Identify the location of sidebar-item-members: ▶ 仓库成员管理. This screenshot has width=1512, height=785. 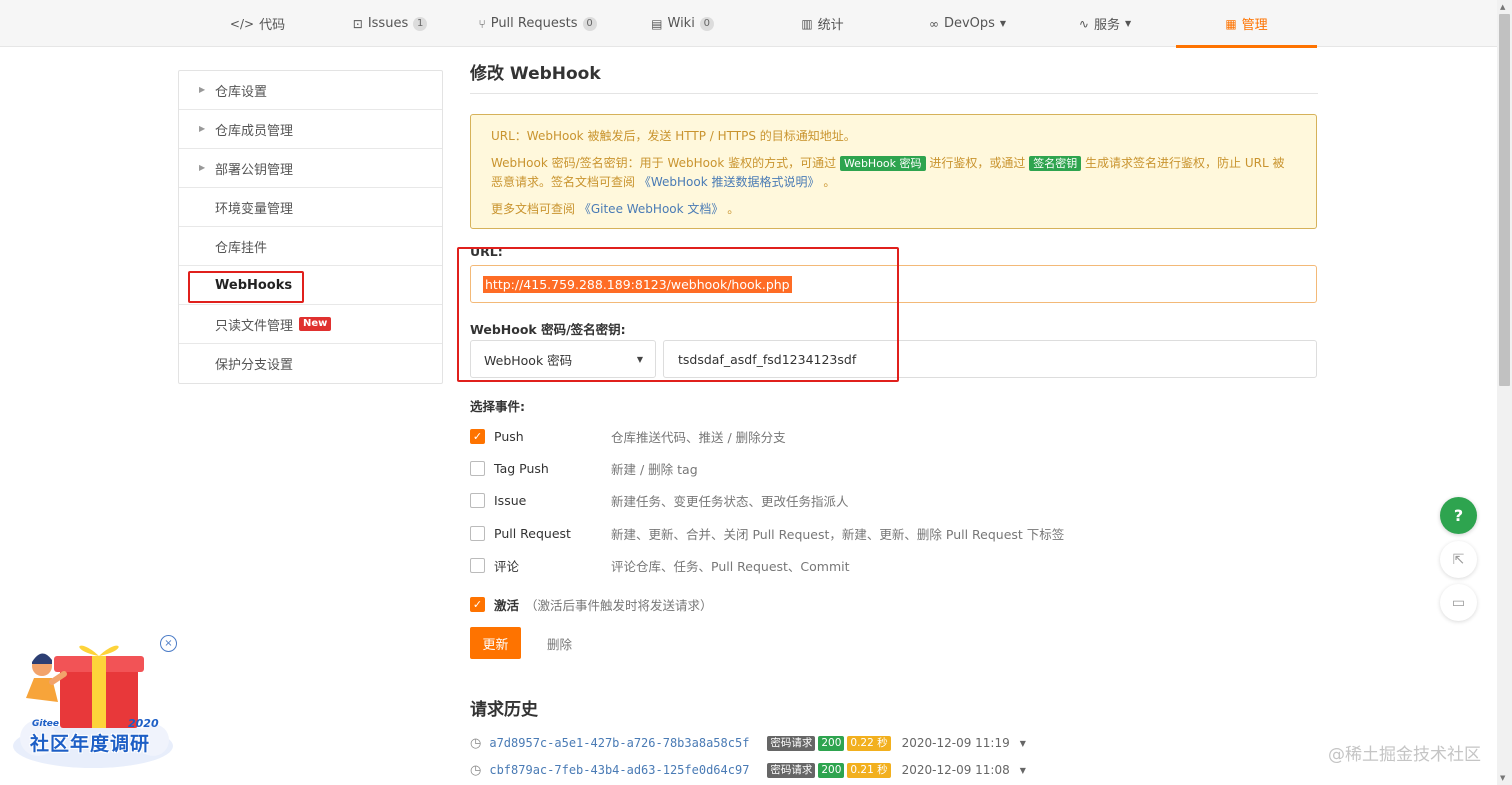
(310, 129).